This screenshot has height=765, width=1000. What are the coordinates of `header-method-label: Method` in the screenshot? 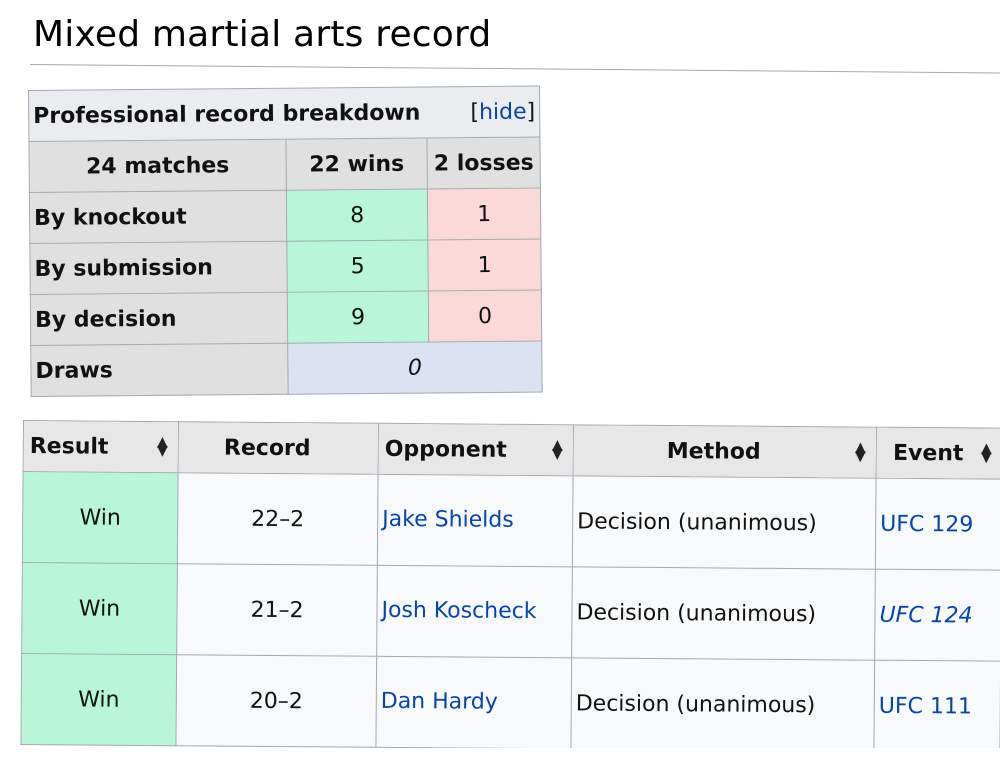 It's located at (713, 451).